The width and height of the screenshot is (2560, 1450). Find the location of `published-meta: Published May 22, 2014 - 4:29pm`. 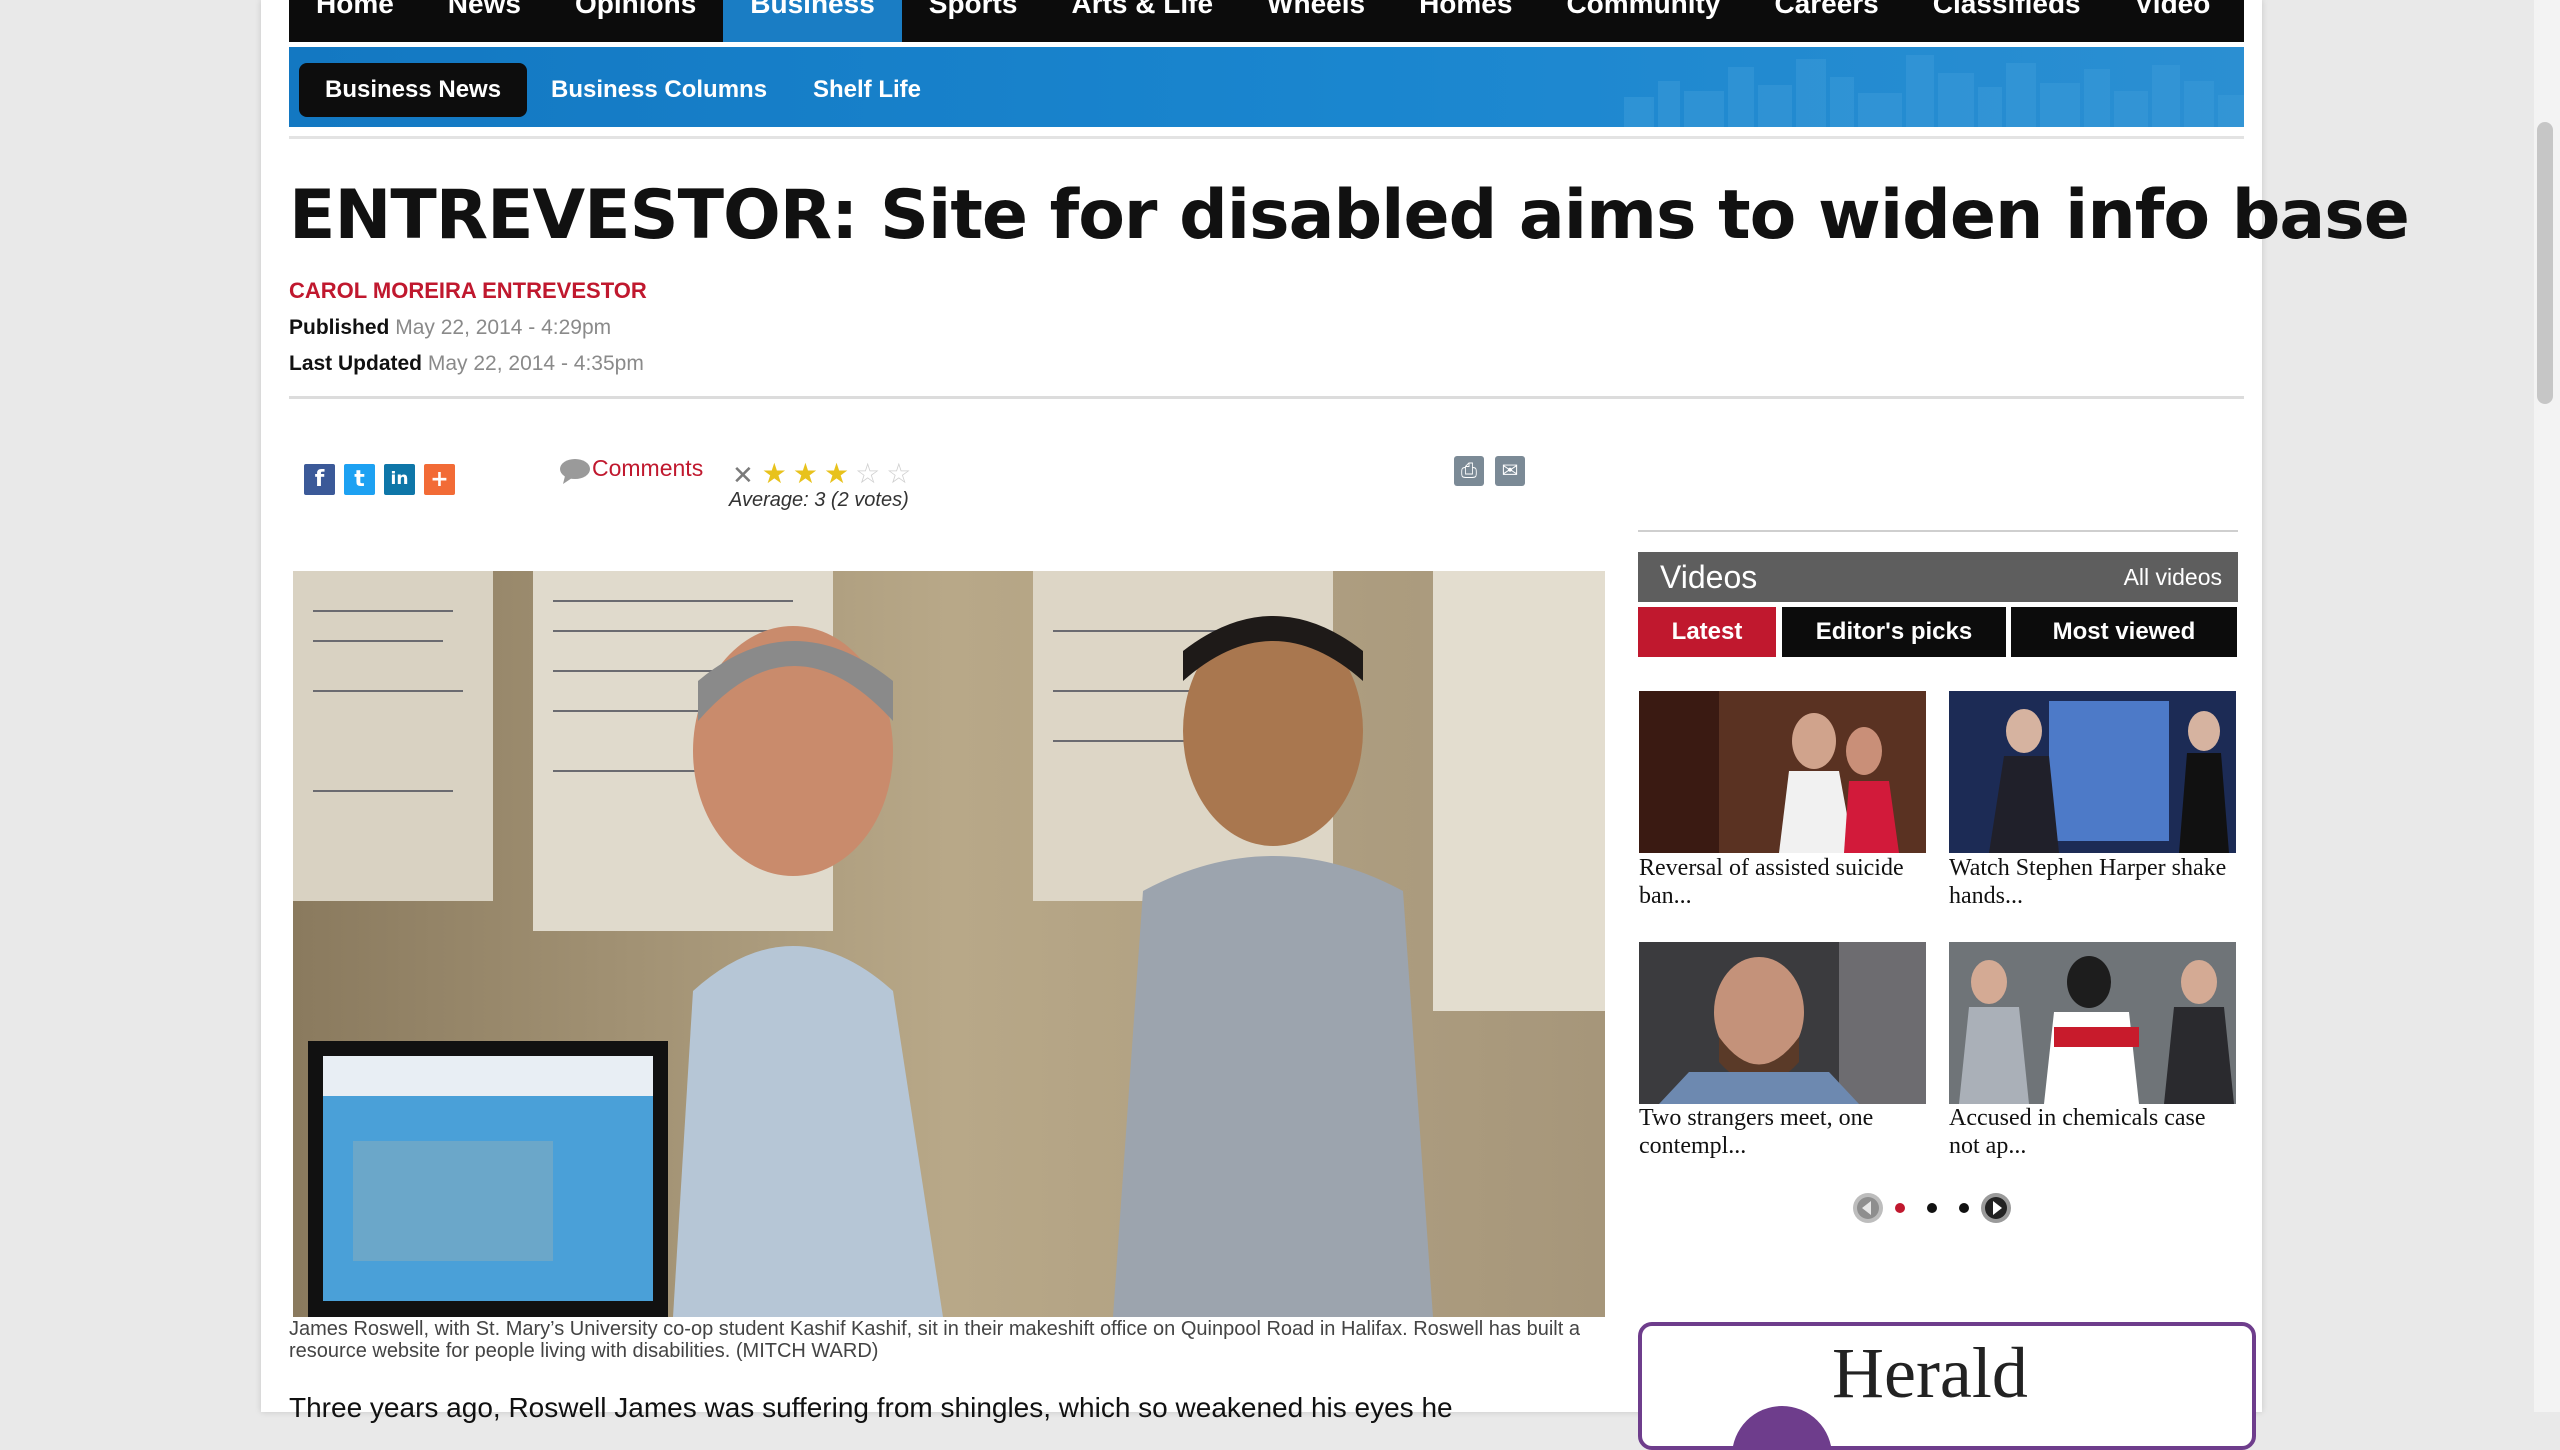

published-meta: Published May 22, 2014 - 4:29pm is located at coordinates (450, 328).